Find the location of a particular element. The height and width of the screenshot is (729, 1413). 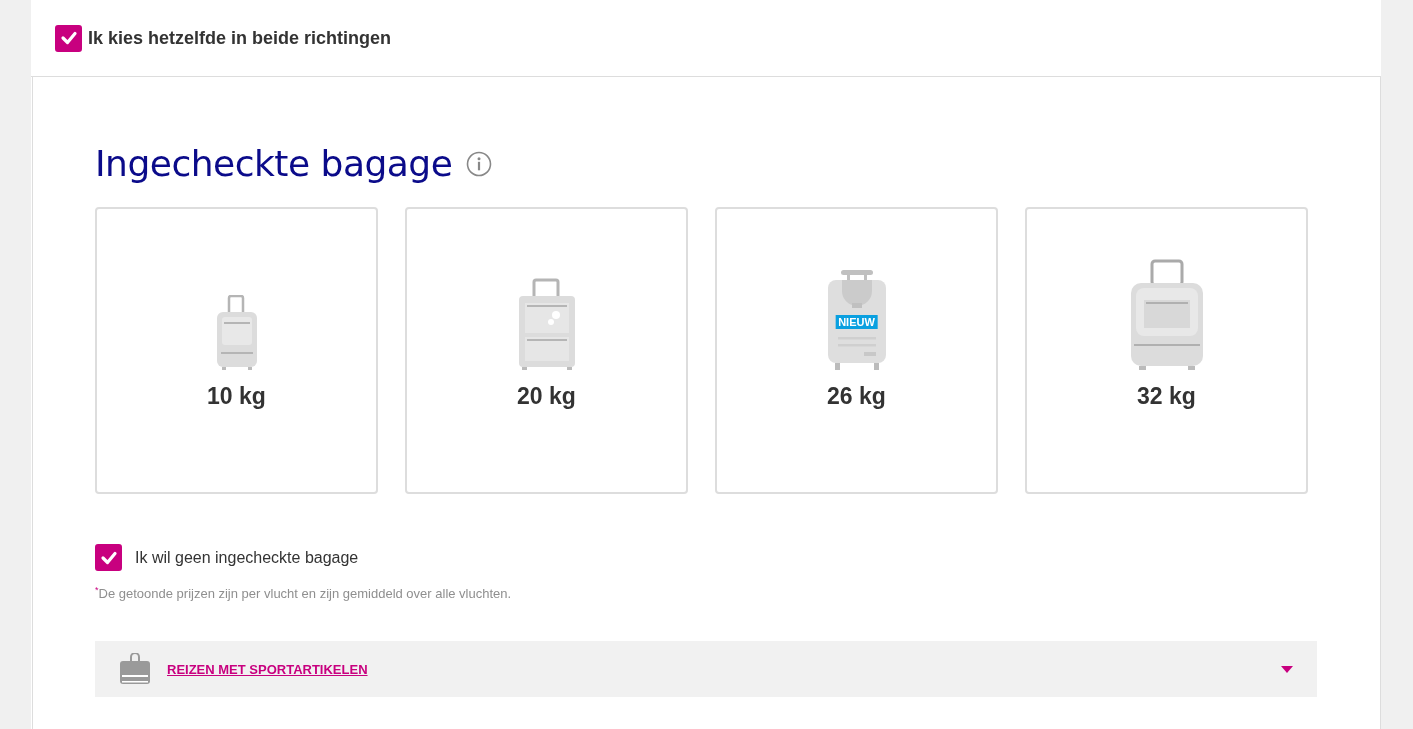

baggage-option-card: 20 kg is located at coordinates (546, 350).